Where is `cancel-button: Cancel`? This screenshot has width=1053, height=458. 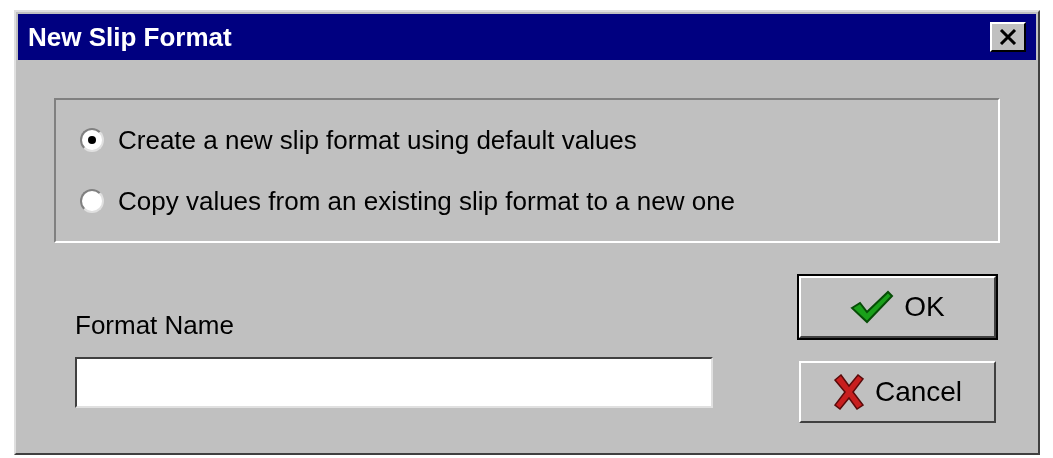
cancel-button: Cancel is located at coordinates (897, 392).